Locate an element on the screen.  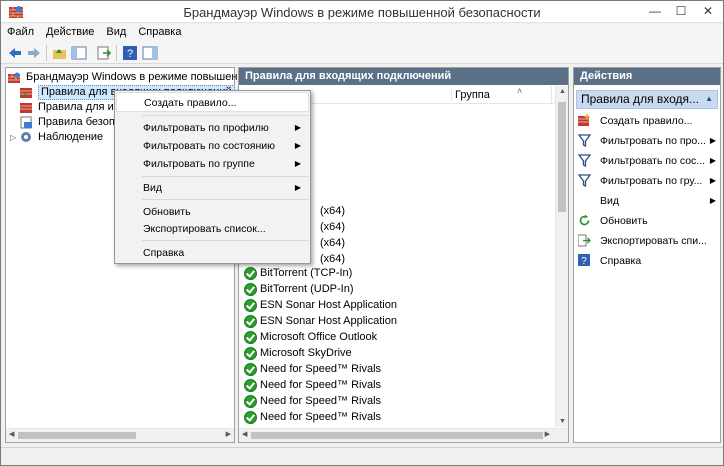
action-filter-group: Фильтровать по гру... ▶ is located at coordinates (647, 181).